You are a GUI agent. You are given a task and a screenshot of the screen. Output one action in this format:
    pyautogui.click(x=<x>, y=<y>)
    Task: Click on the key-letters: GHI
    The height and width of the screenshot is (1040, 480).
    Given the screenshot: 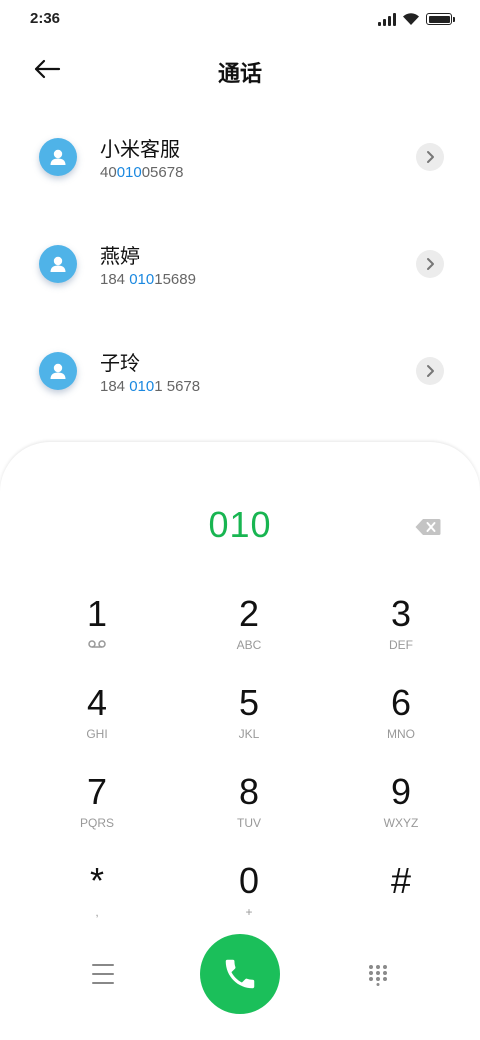 What is the action you would take?
    pyautogui.click(x=97, y=734)
    